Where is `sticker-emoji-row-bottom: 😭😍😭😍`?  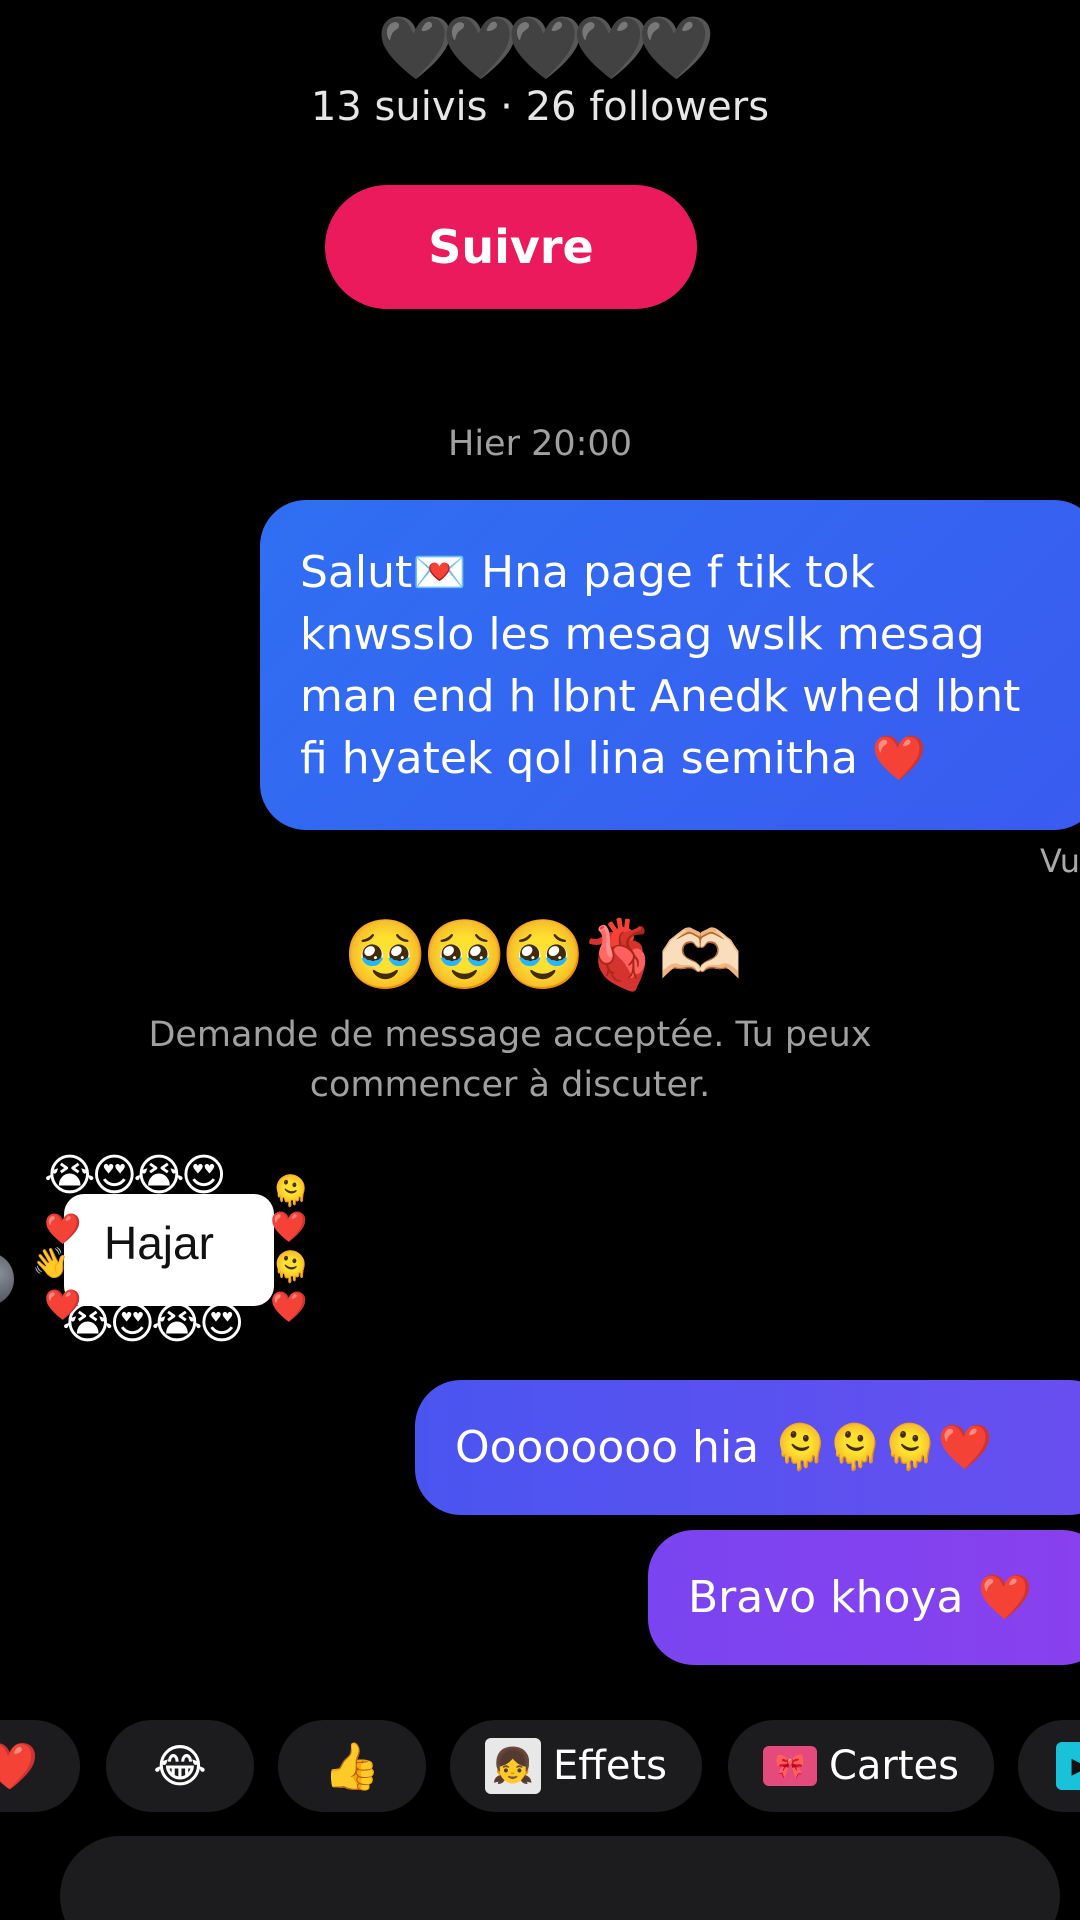
sticker-emoji-row-bottom: 😭😍😭😍 is located at coordinates (153, 1323).